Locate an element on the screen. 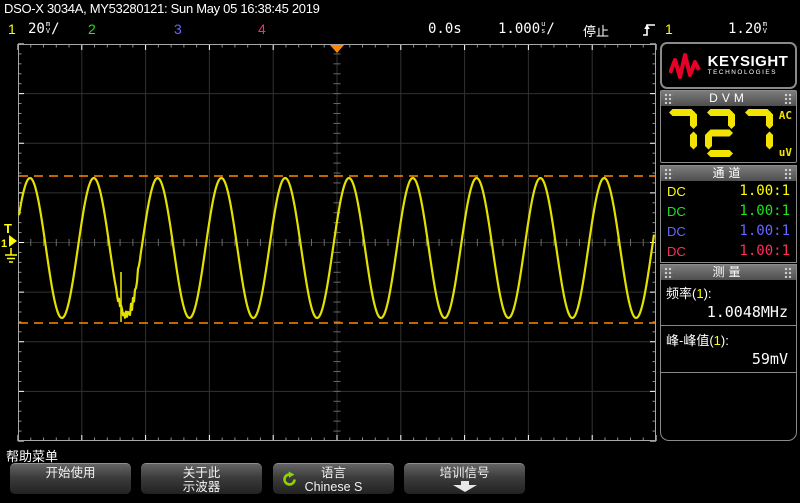  down-arrow-icon is located at coordinates (464, 486).